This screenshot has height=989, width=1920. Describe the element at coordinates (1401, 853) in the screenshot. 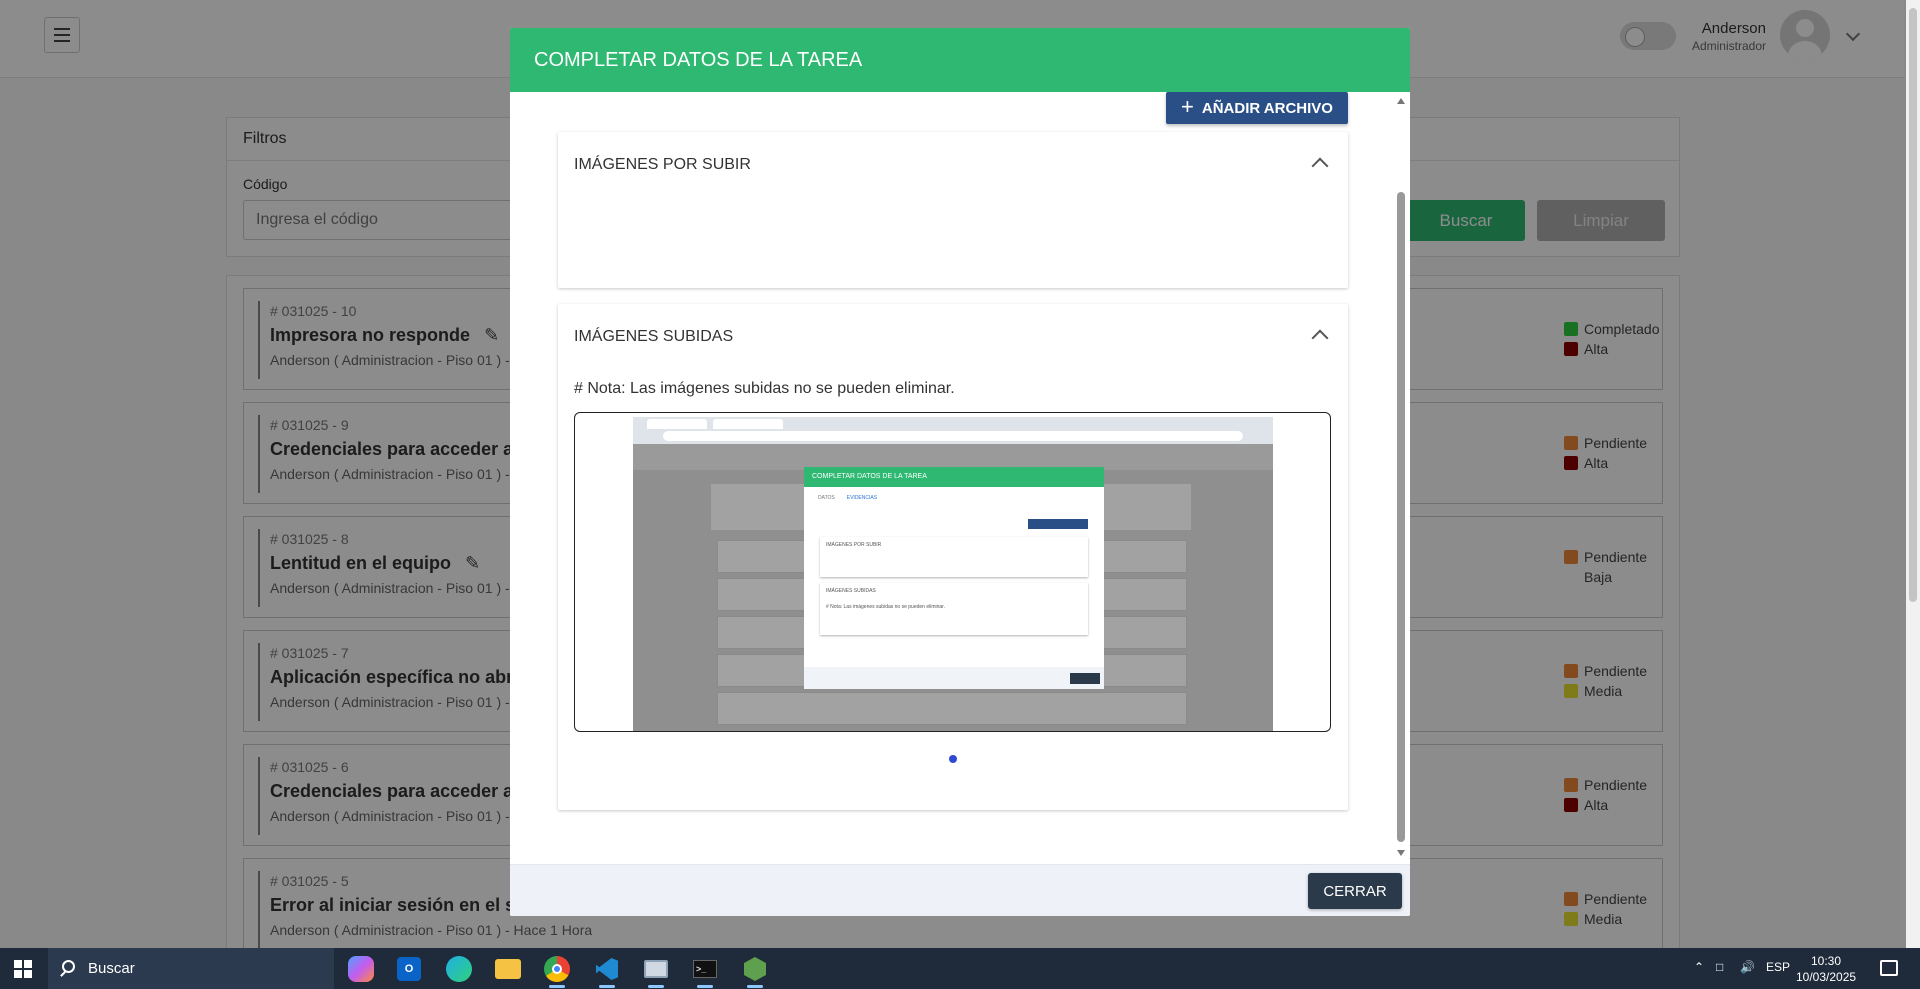

I see `scroll-down-arrow-icon` at that location.